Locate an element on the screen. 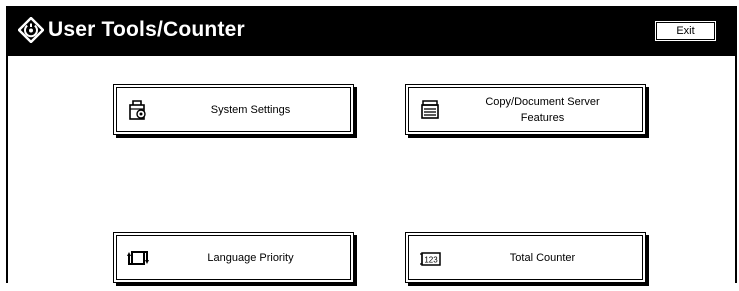 The image size is (739, 291). counter-icon: 123 is located at coordinates (430, 258).